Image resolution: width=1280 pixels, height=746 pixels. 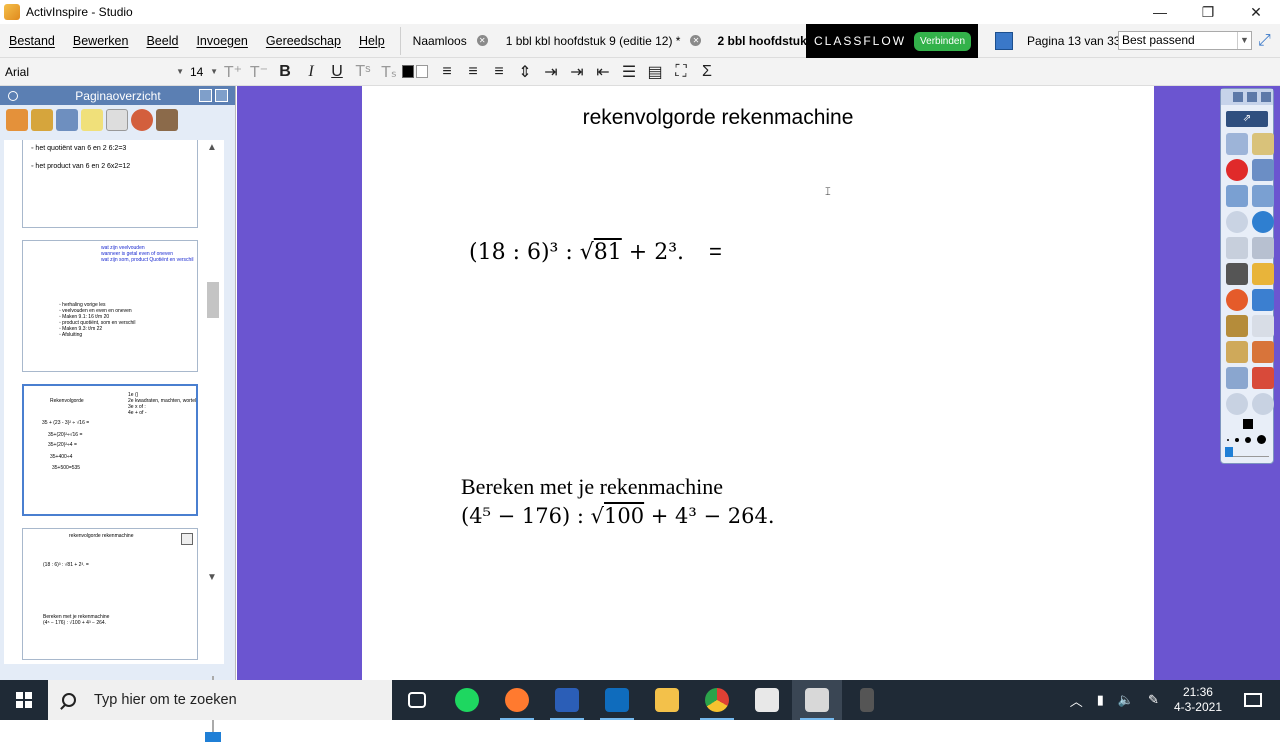 What do you see at coordinates (42, 119) in the screenshot?
I see `resource-browser-icon` at bounding box center [42, 119].